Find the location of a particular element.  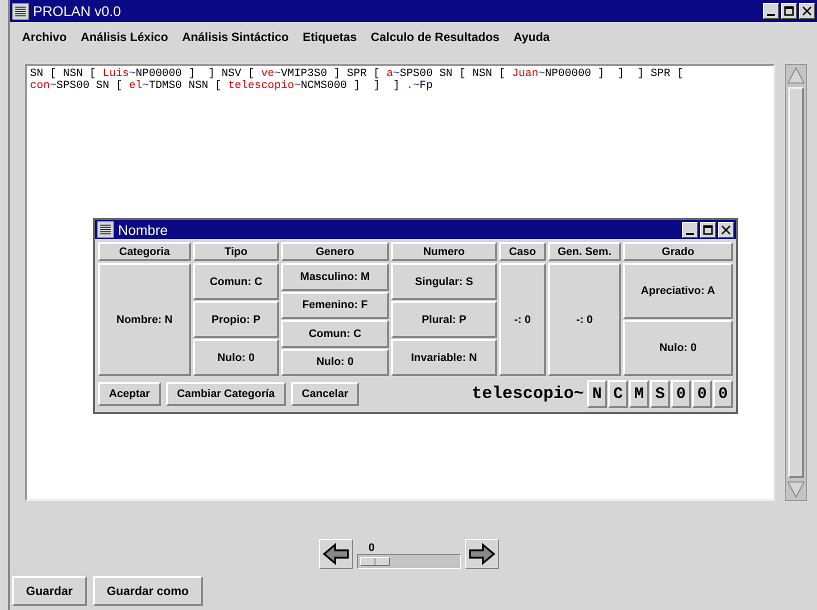

code-cell: S is located at coordinates (660, 394).